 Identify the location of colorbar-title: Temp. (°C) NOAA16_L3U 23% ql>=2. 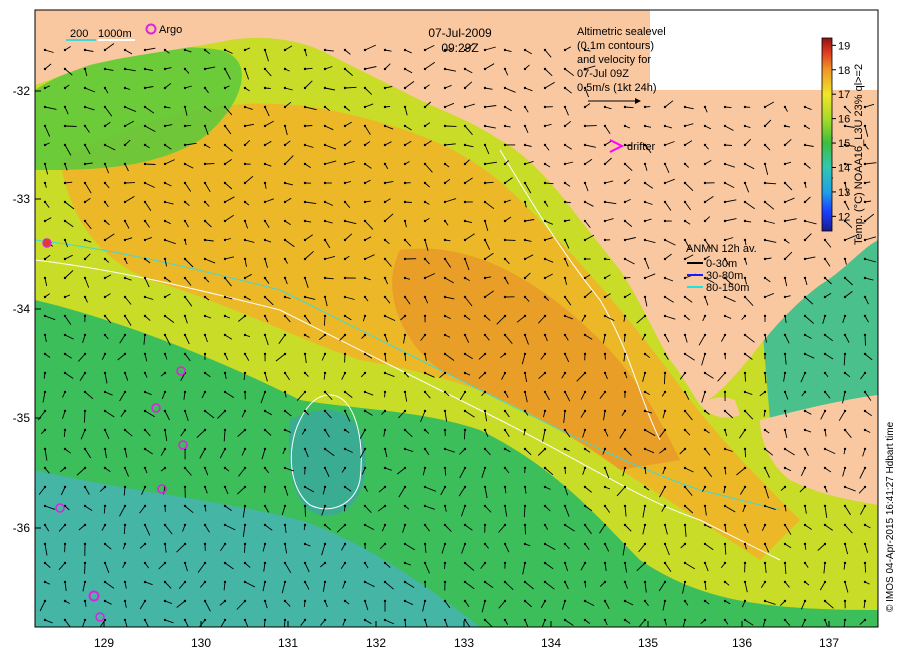
(859, 154).